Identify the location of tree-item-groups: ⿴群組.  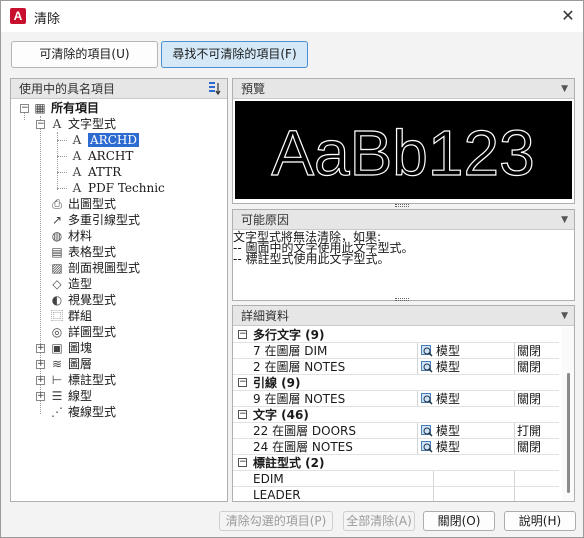
(70, 316).